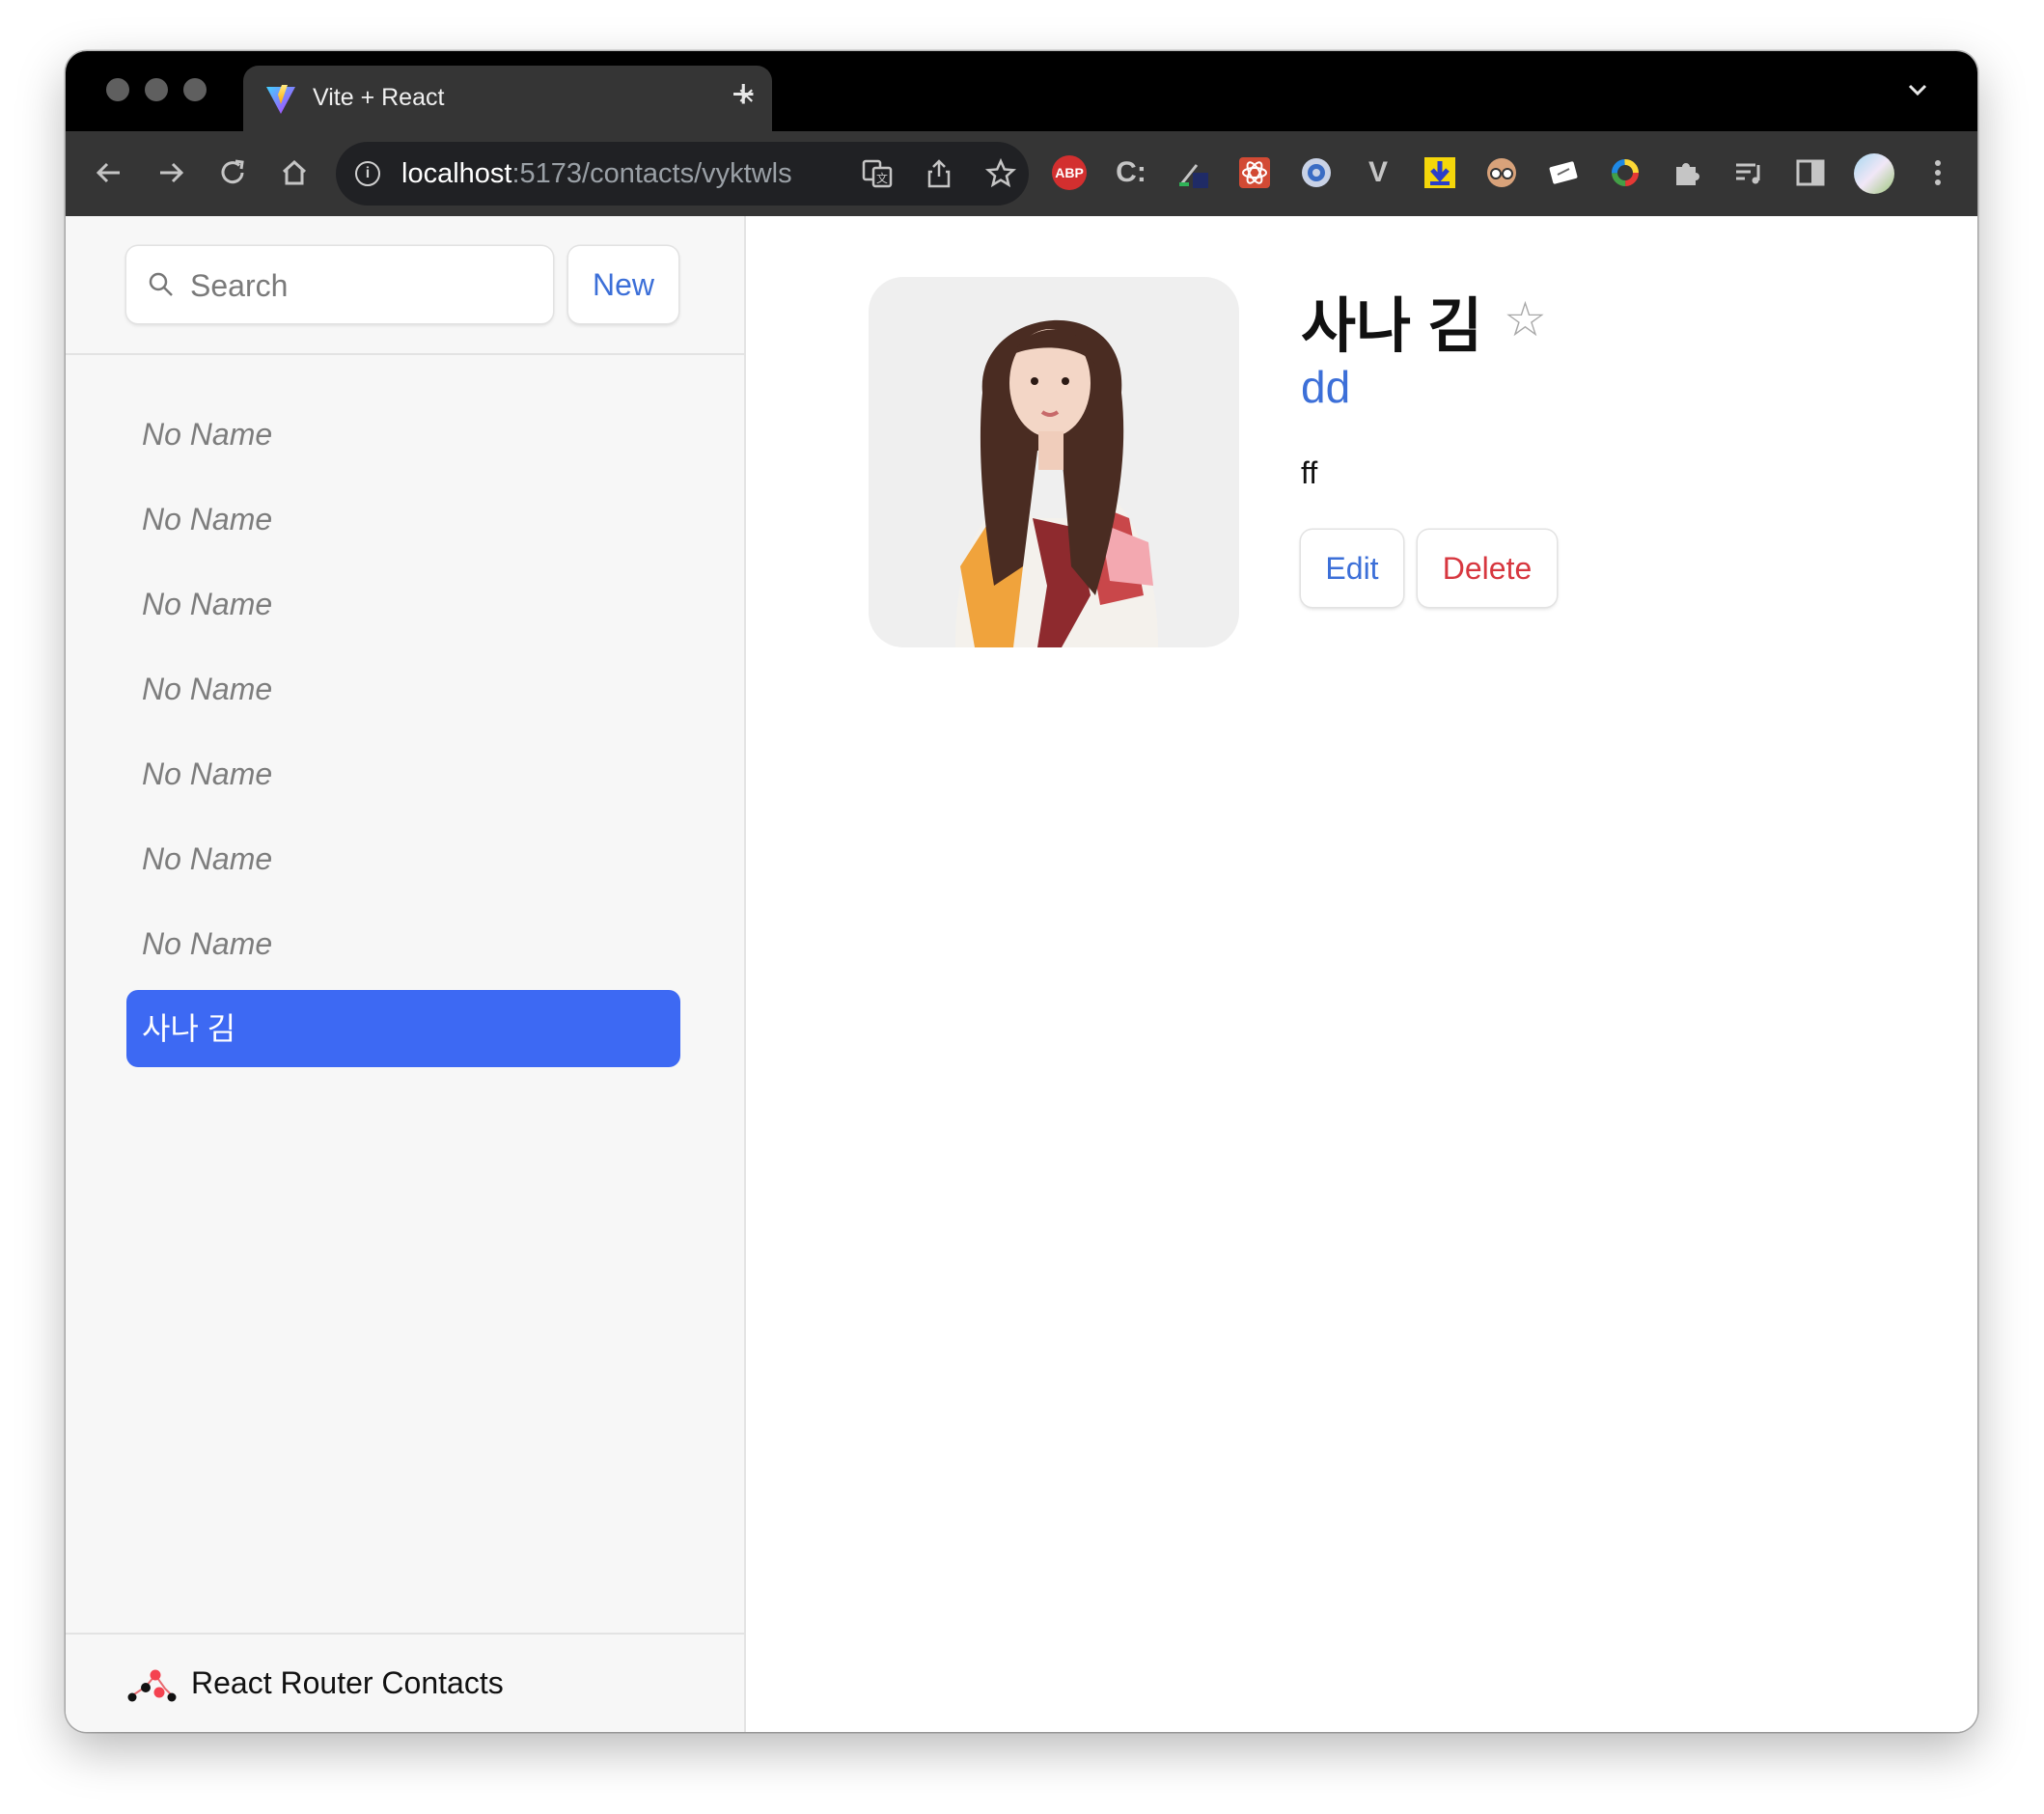  What do you see at coordinates (405, 354) in the screenshot?
I see `sidebar-divider` at bounding box center [405, 354].